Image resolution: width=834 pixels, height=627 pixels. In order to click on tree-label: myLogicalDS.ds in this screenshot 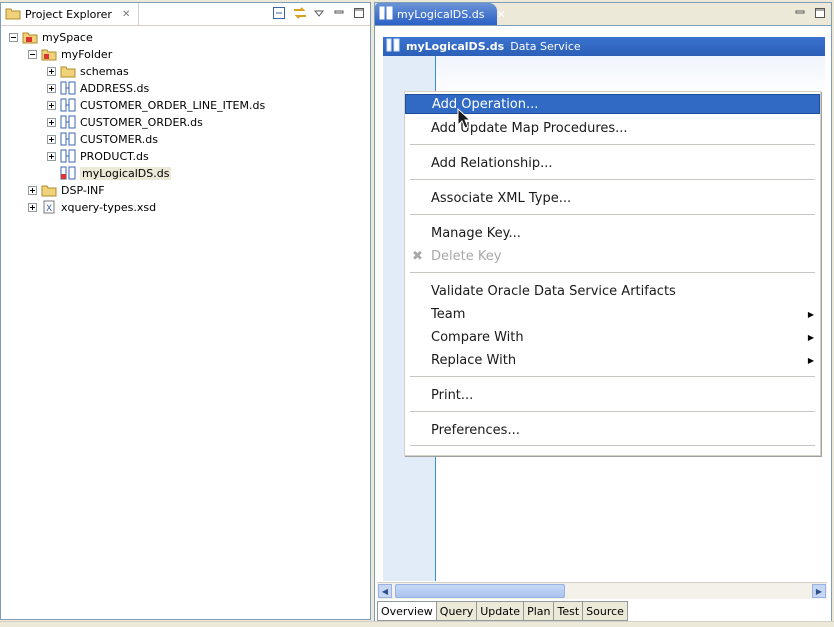, I will do `click(126, 173)`.